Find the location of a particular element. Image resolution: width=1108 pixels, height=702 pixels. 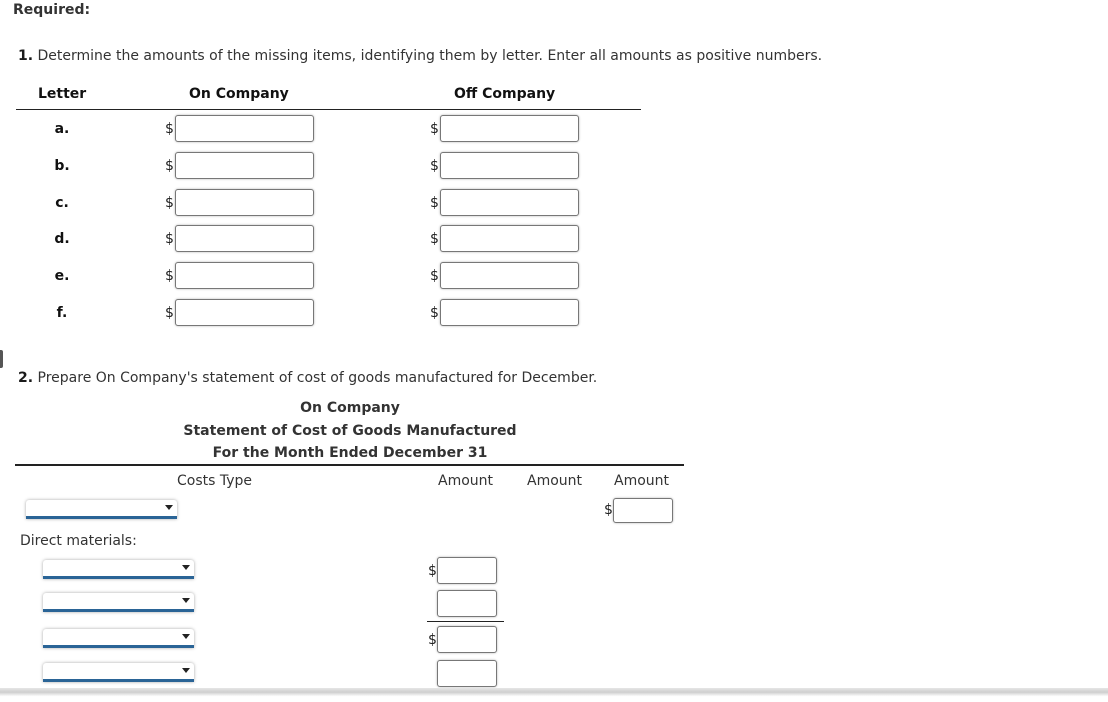

row-letter: c. is located at coordinates (62, 203).